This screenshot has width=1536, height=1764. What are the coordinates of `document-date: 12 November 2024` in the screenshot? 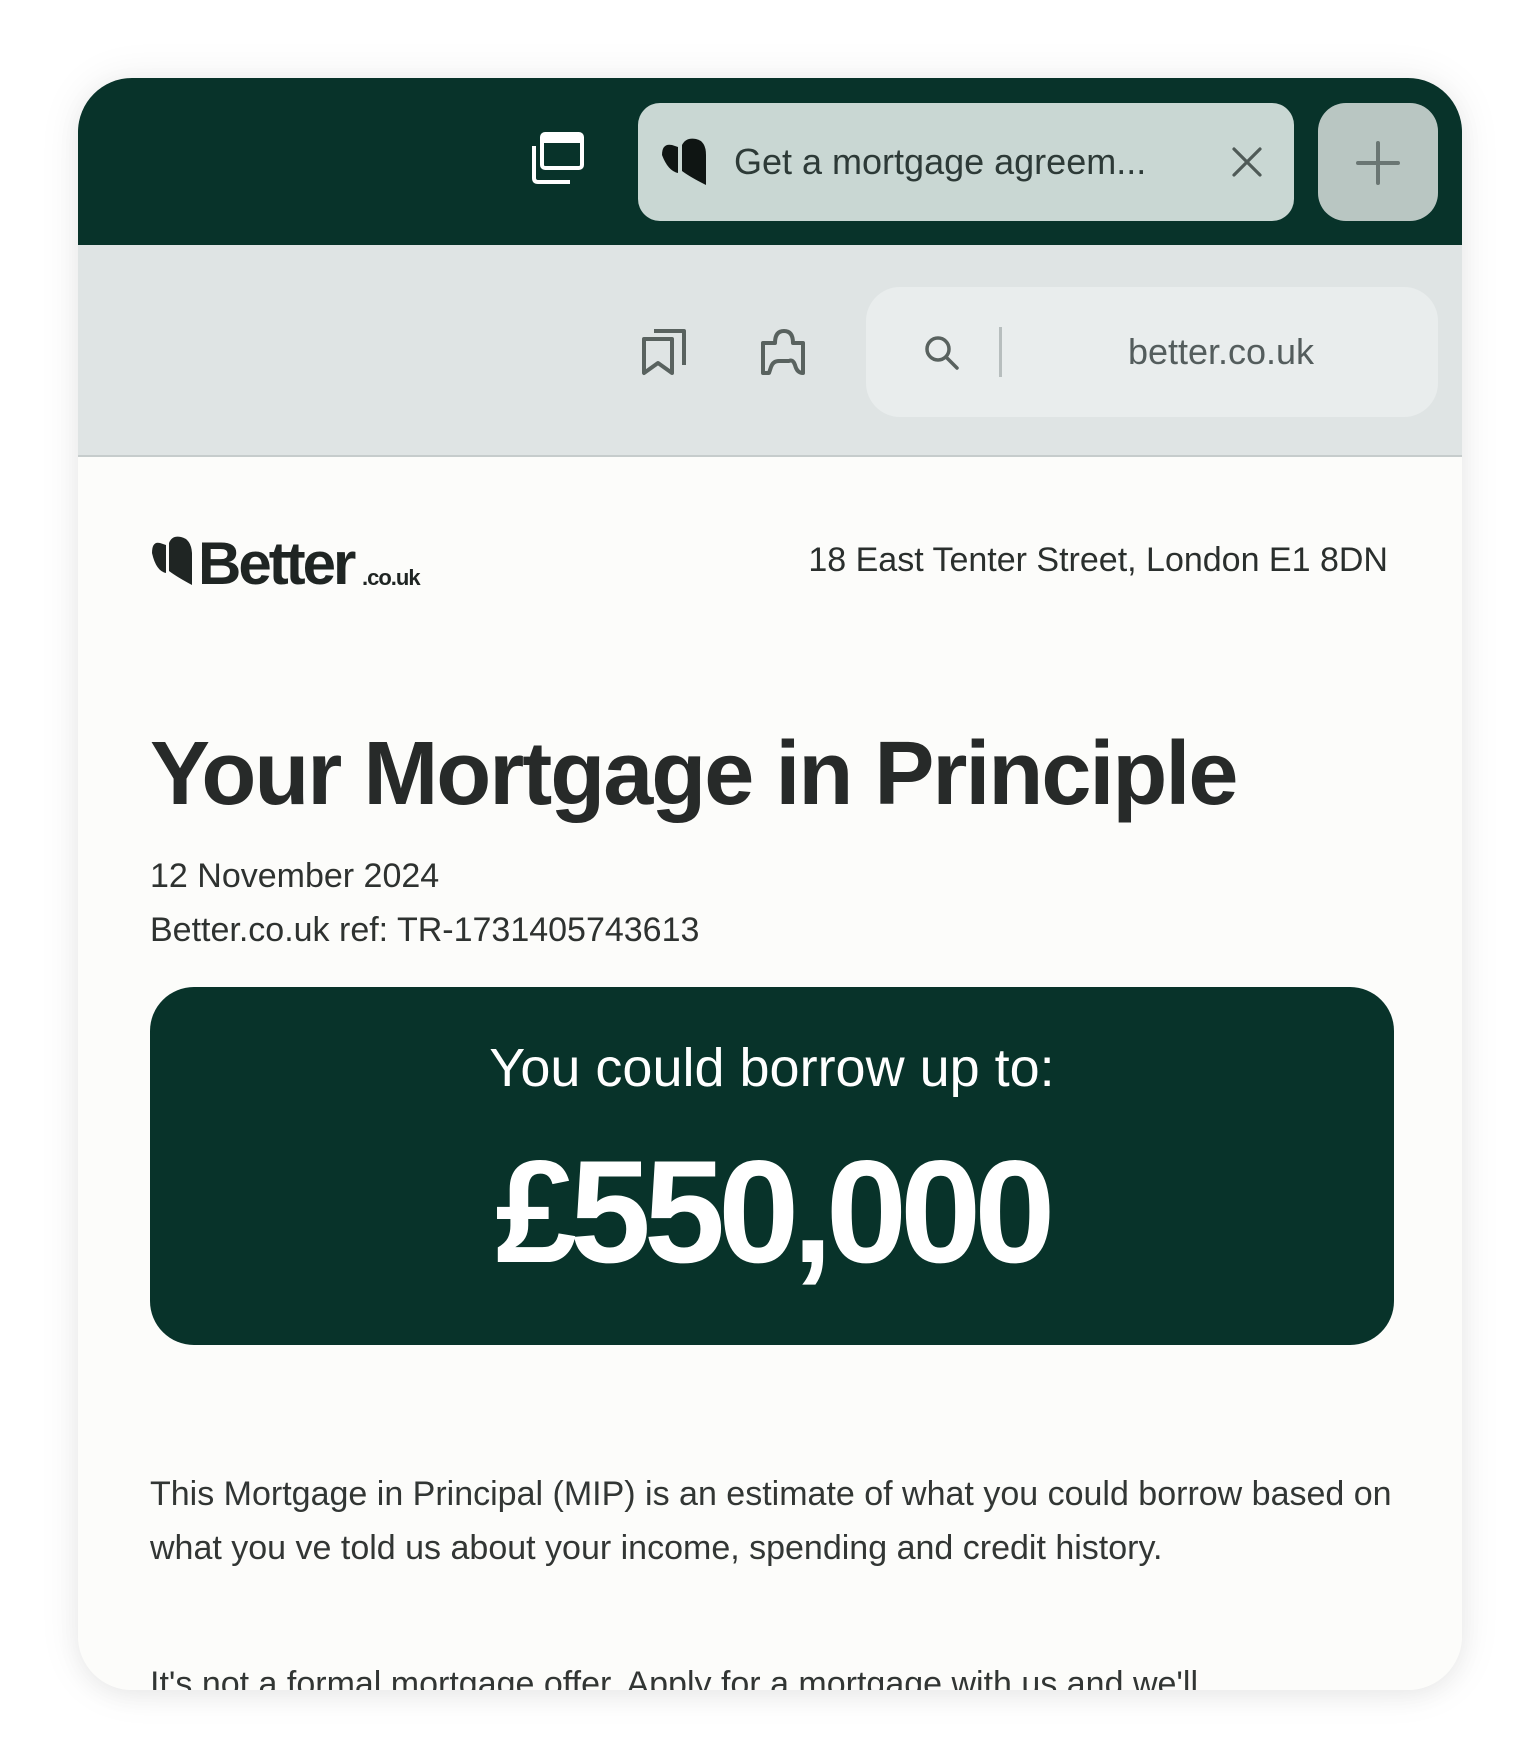 It's located at (295, 876).